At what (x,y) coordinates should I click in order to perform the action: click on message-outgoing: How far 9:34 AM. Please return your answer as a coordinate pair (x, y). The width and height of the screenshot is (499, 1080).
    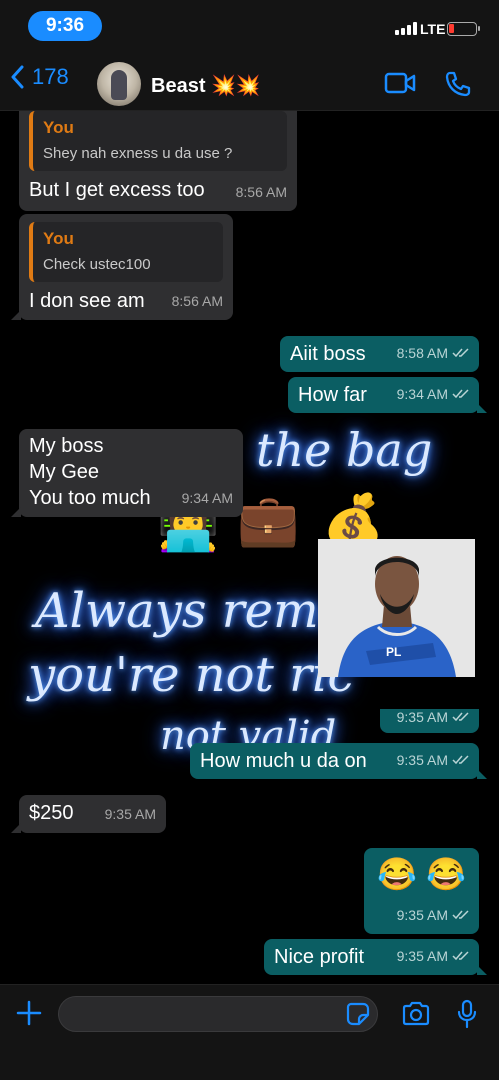
    Looking at the image, I should click on (387, 395).